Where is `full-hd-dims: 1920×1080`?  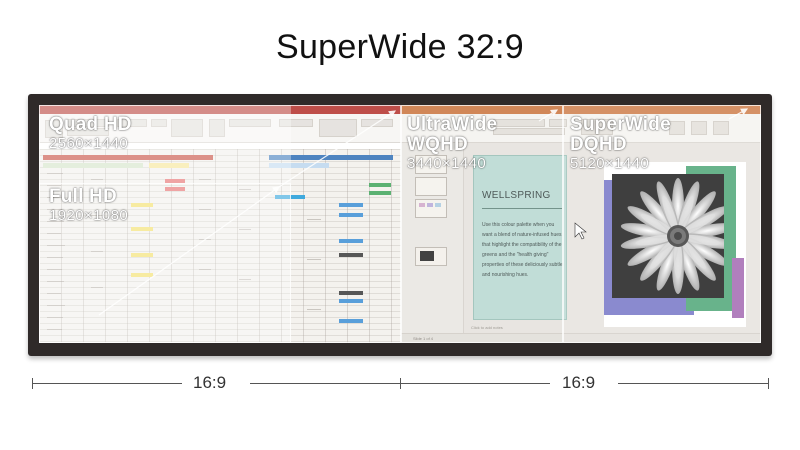 full-hd-dims: 1920×1080 is located at coordinates (89, 215).